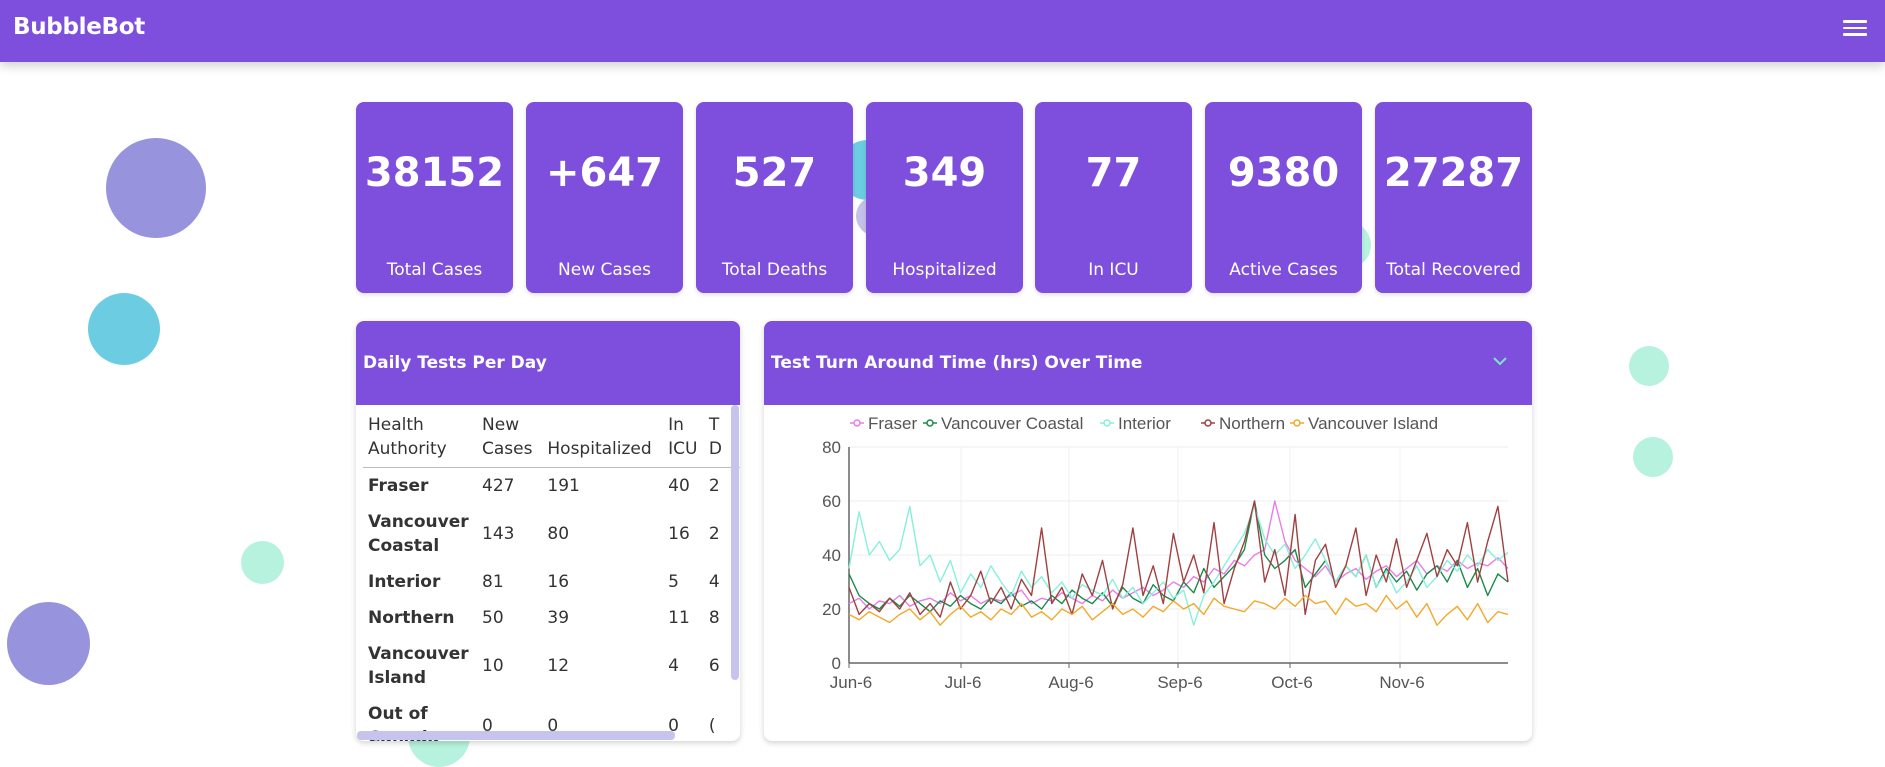 The height and width of the screenshot is (767, 1885). What do you see at coordinates (673, 581) in the screenshot?
I see `cell-icu: 5` at bounding box center [673, 581].